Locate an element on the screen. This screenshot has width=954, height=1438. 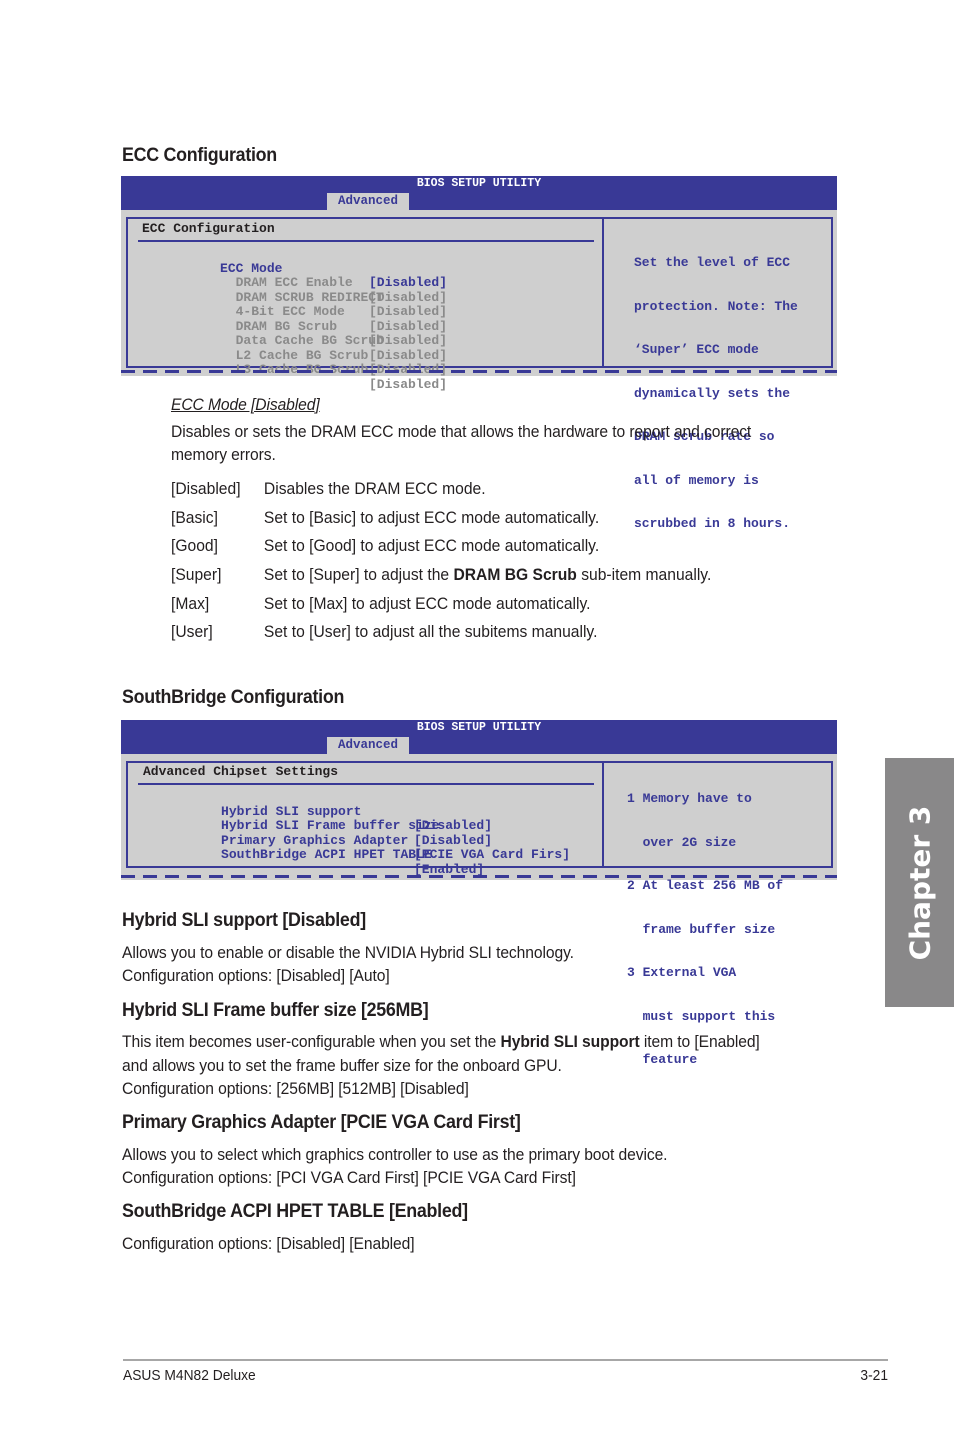
help-line: scrubbed in 8 hours. is located at coordinates (712, 523).